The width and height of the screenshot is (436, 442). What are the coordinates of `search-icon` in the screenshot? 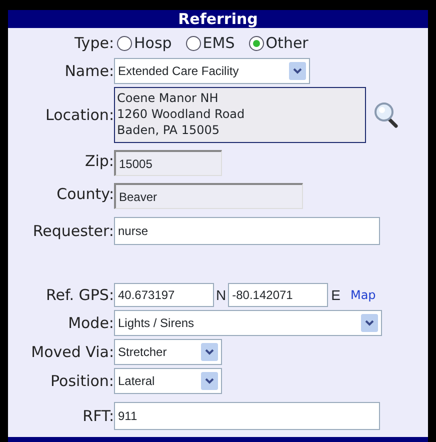 It's located at (386, 115).